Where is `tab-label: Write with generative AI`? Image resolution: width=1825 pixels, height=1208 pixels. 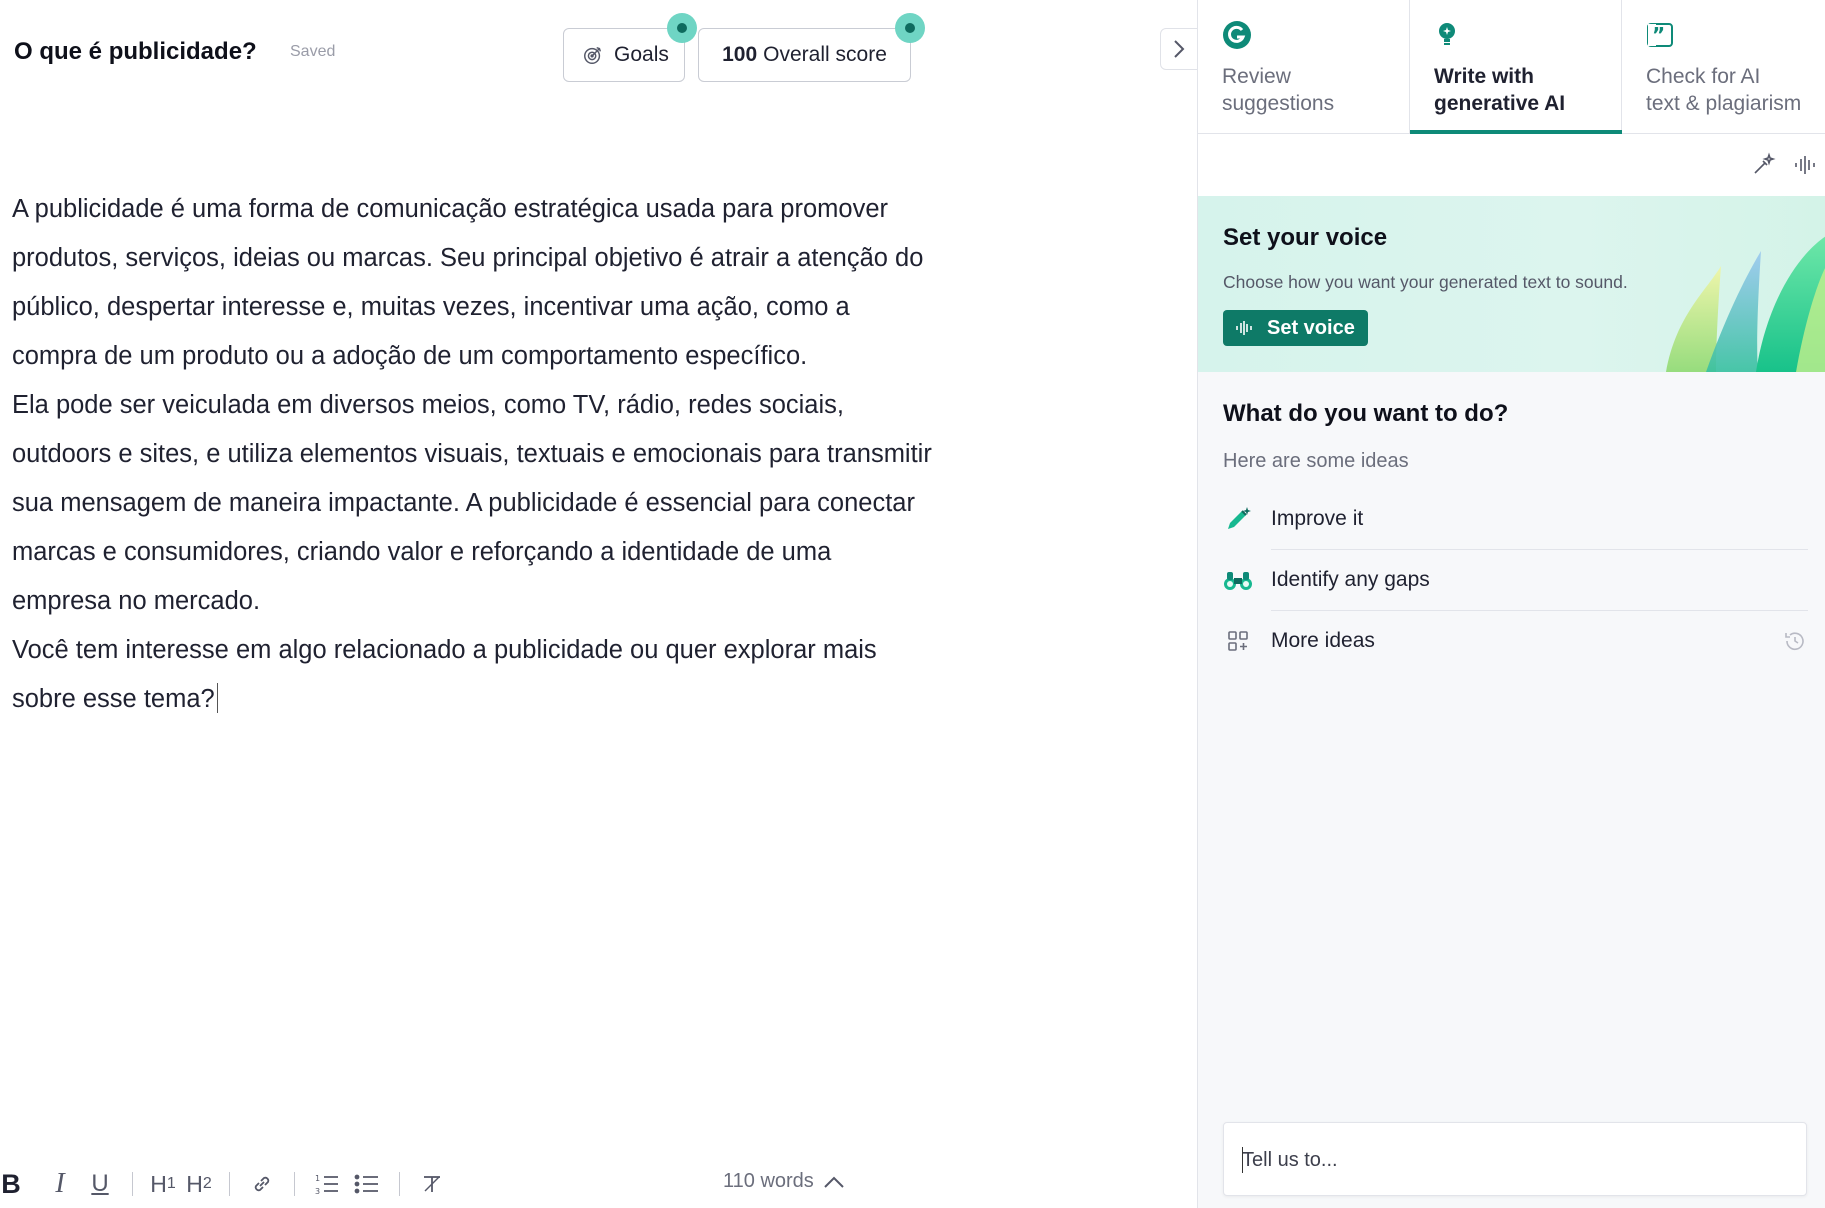
tab-label: Write with generative AI is located at coordinates (1500, 90).